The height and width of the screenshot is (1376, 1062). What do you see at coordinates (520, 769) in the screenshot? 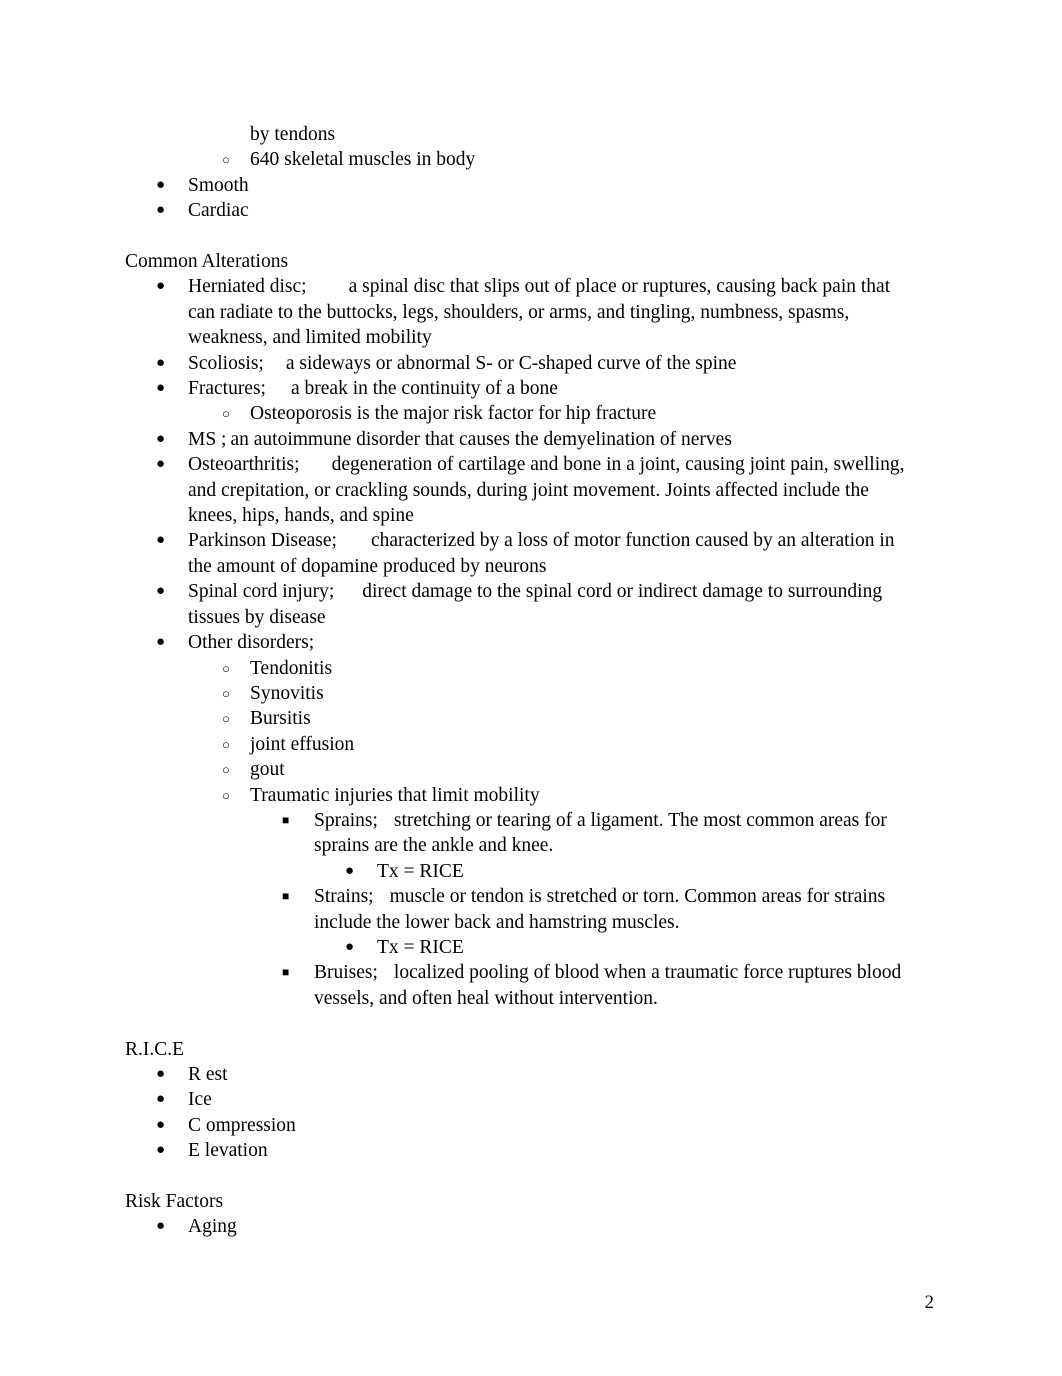
I see `list-item: ○ gout` at bounding box center [520, 769].